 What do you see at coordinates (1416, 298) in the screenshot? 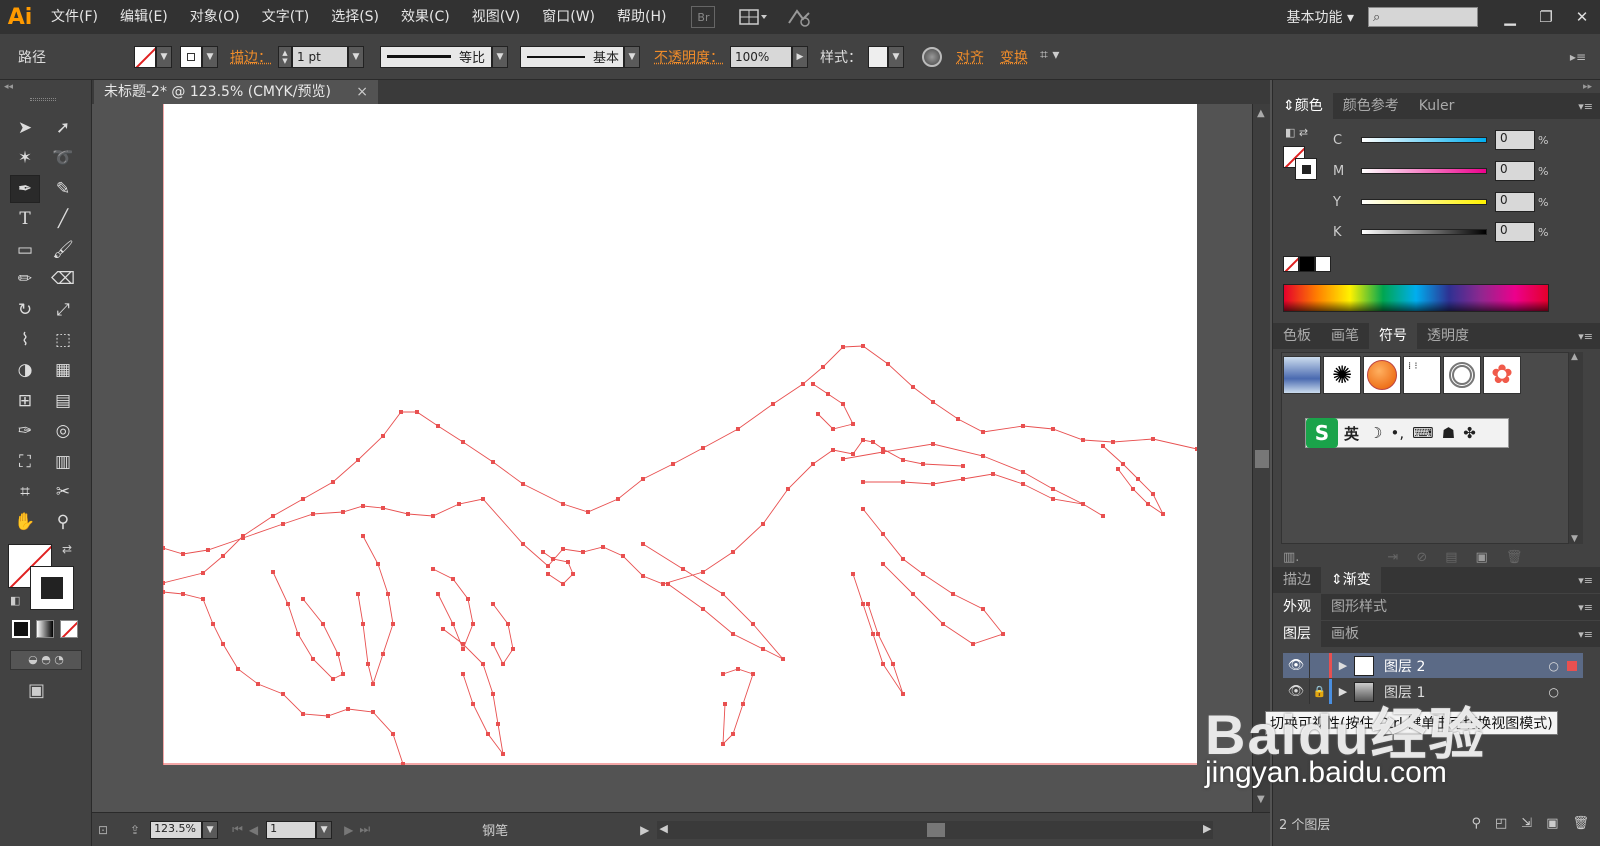
I see `color-spectrum` at bounding box center [1416, 298].